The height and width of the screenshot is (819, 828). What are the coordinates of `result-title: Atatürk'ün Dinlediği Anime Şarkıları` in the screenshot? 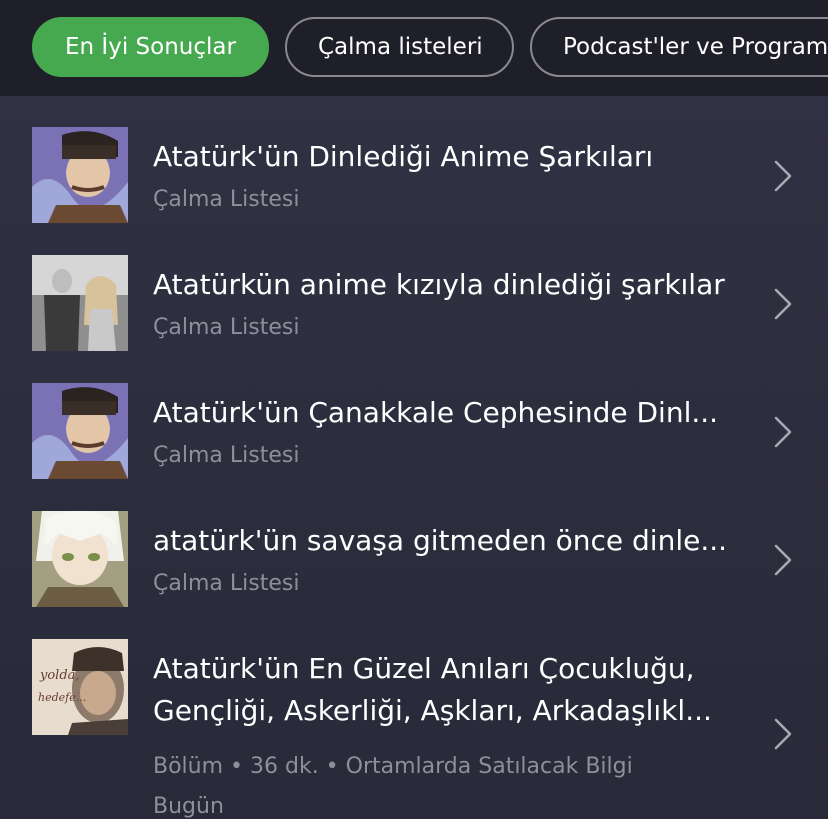 It's located at (403, 156).